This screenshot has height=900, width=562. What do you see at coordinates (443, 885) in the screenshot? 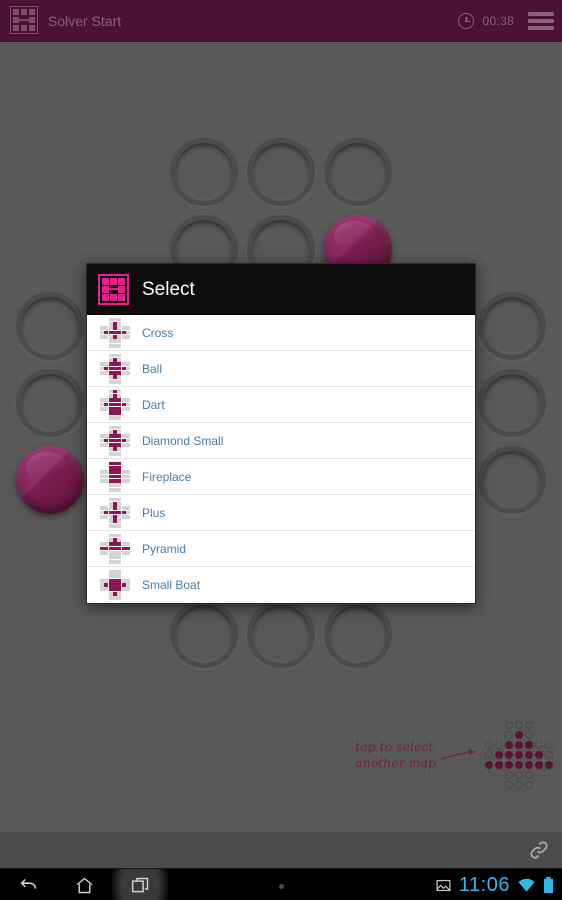
I see `image-notification-icon` at bounding box center [443, 885].